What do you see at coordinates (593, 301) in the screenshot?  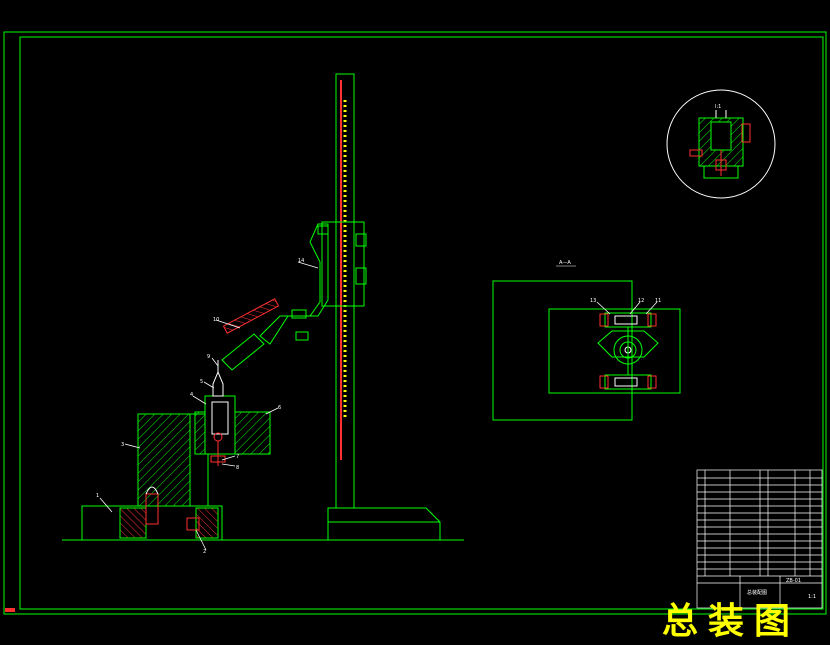 I see `part-number: 13` at bounding box center [593, 301].